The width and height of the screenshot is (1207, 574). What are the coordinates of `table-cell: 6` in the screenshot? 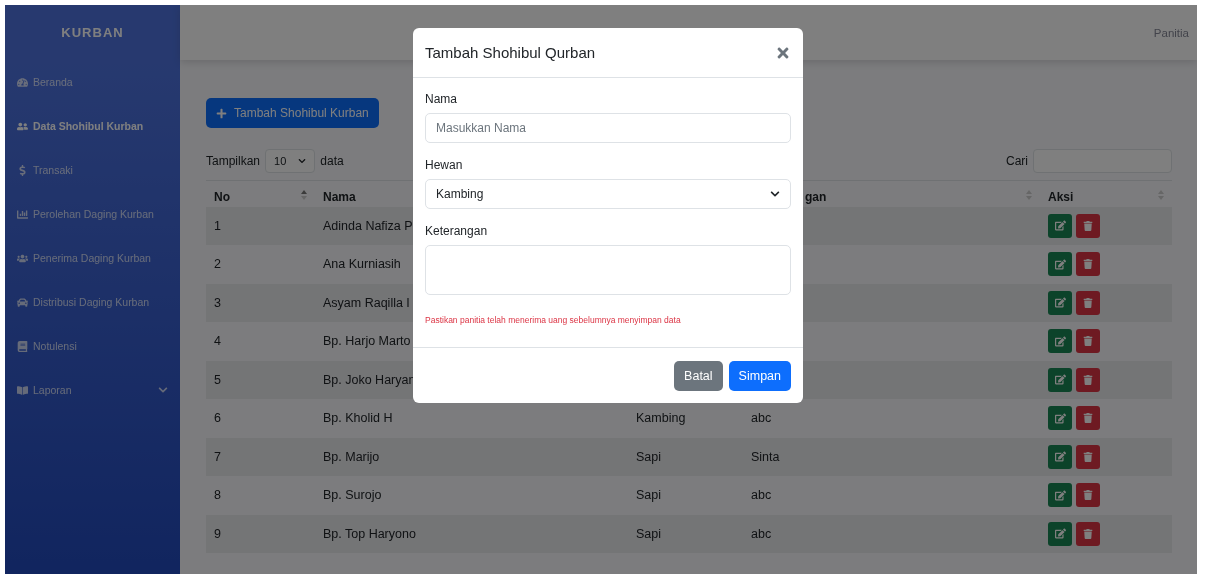 It's located at (260, 418).